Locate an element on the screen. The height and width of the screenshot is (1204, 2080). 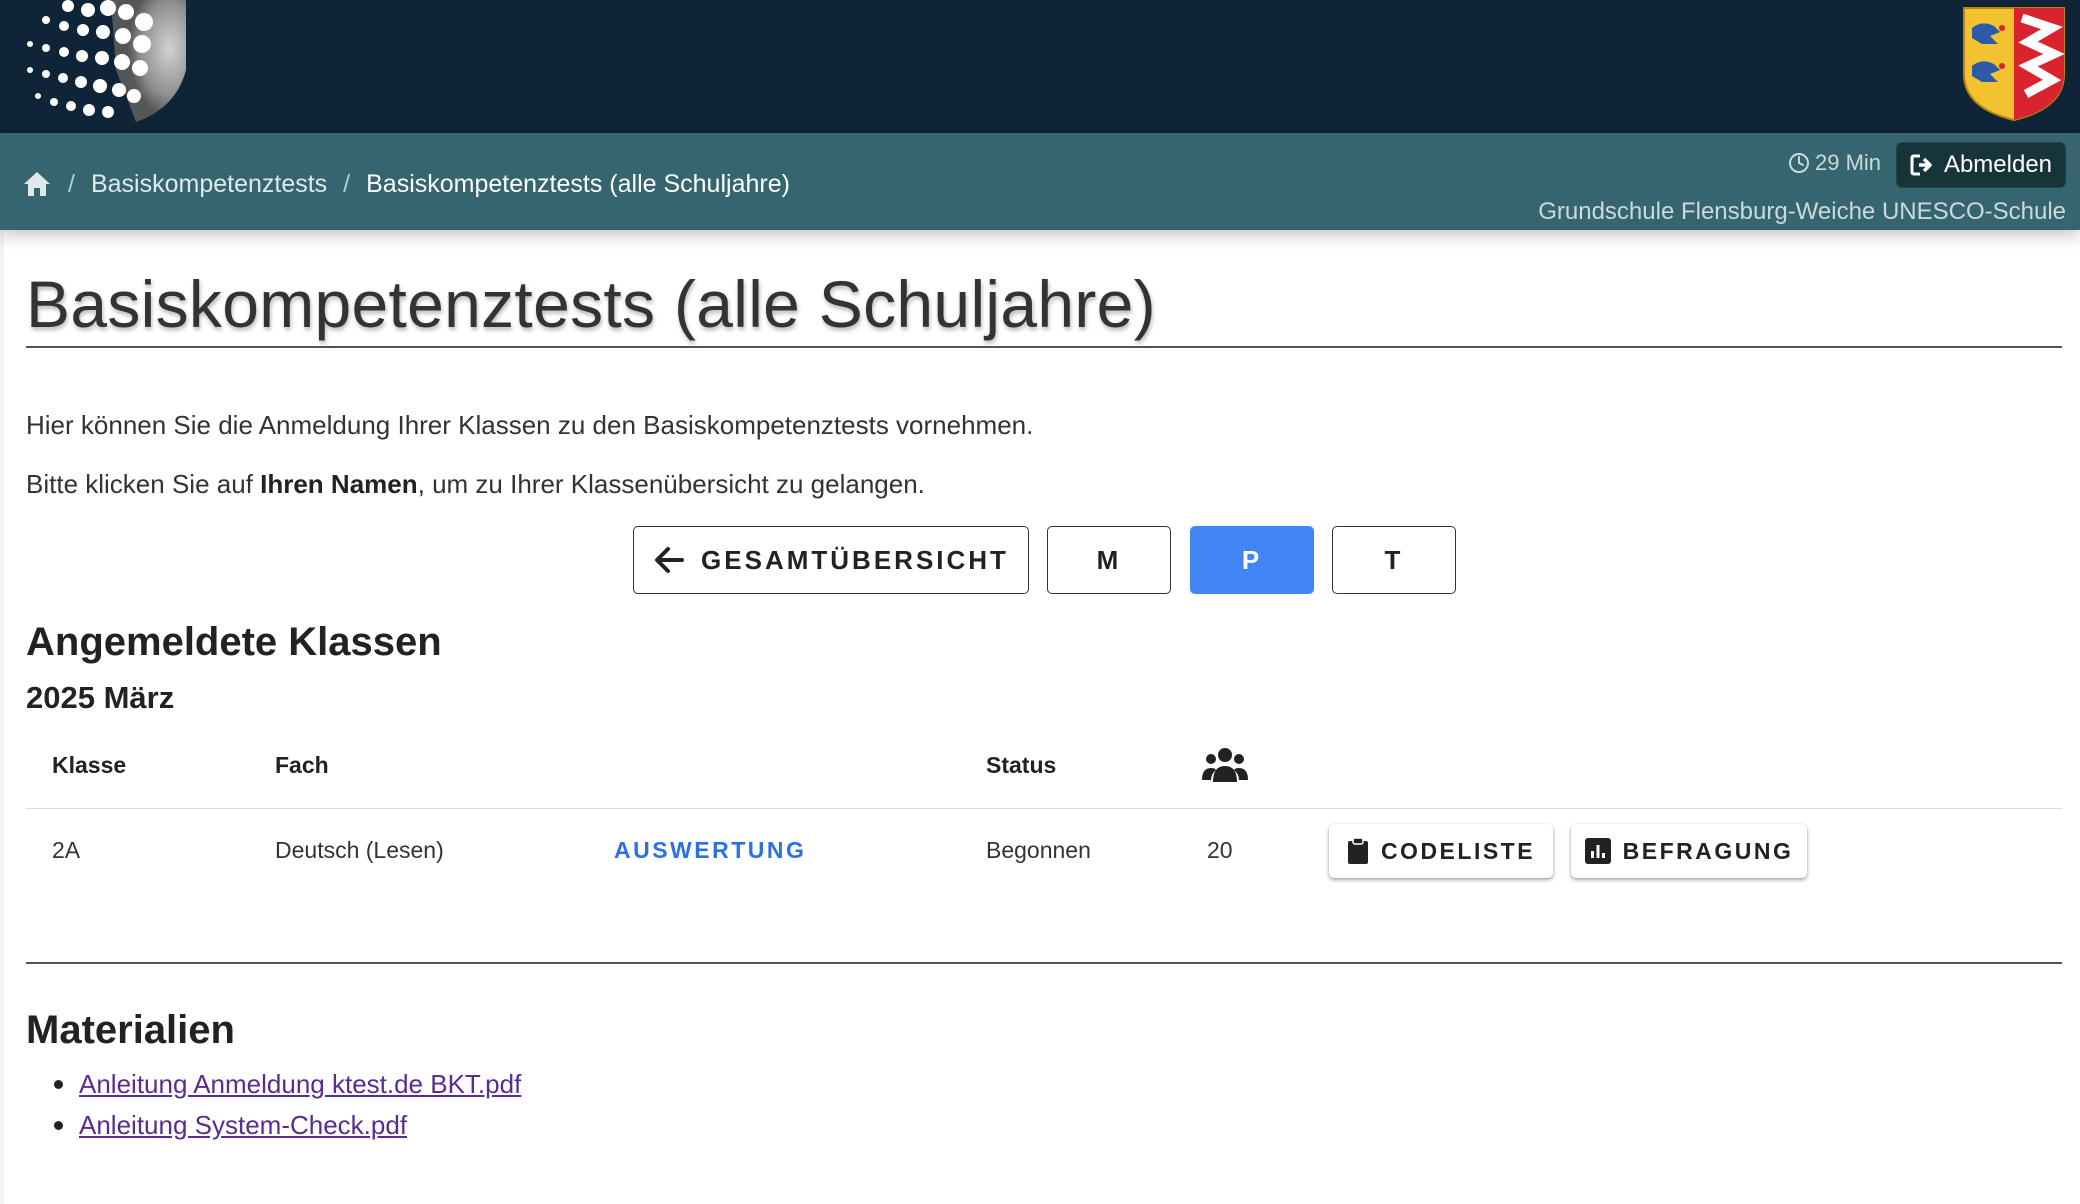
cell-subject: Deutsch (Lesen) is located at coordinates (359, 850).